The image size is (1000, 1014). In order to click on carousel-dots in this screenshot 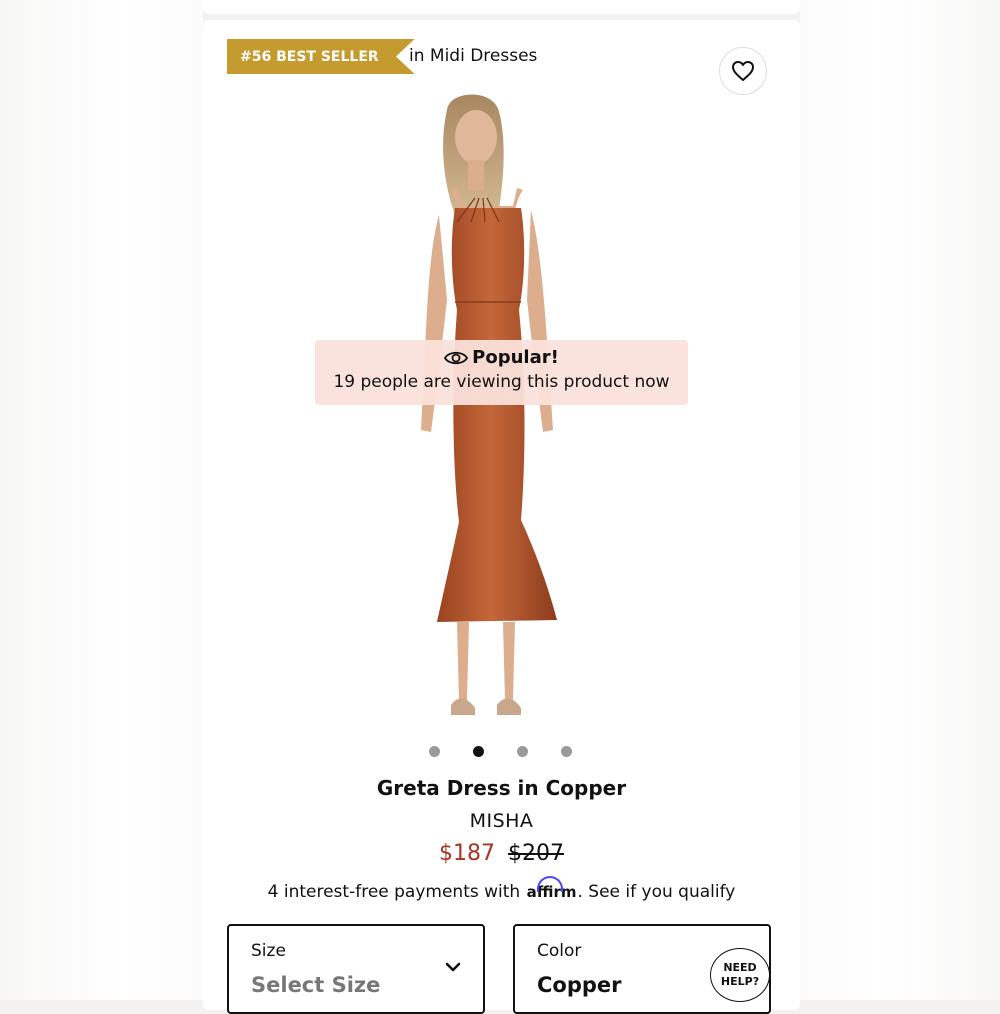, I will do `click(500, 751)`.